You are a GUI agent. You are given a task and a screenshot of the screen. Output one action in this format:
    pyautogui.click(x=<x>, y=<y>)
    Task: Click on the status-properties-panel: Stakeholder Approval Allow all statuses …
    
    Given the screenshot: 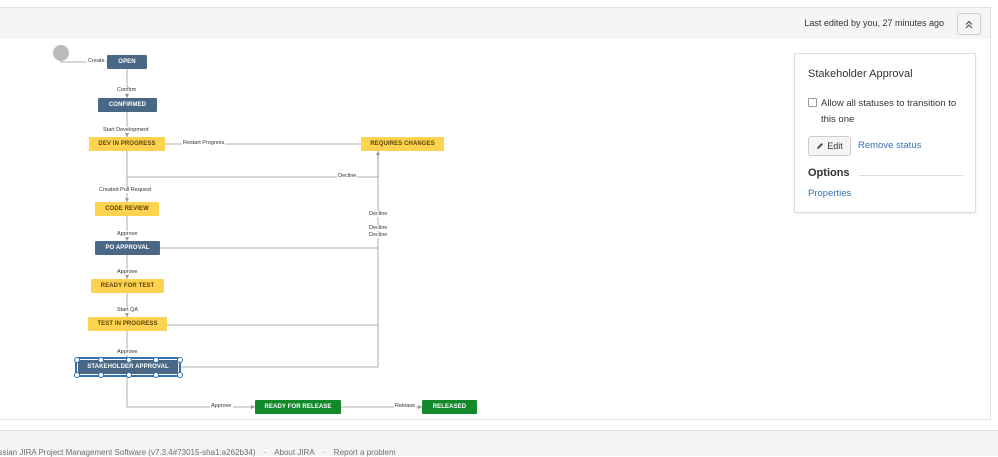 What is the action you would take?
    pyautogui.click(x=885, y=133)
    